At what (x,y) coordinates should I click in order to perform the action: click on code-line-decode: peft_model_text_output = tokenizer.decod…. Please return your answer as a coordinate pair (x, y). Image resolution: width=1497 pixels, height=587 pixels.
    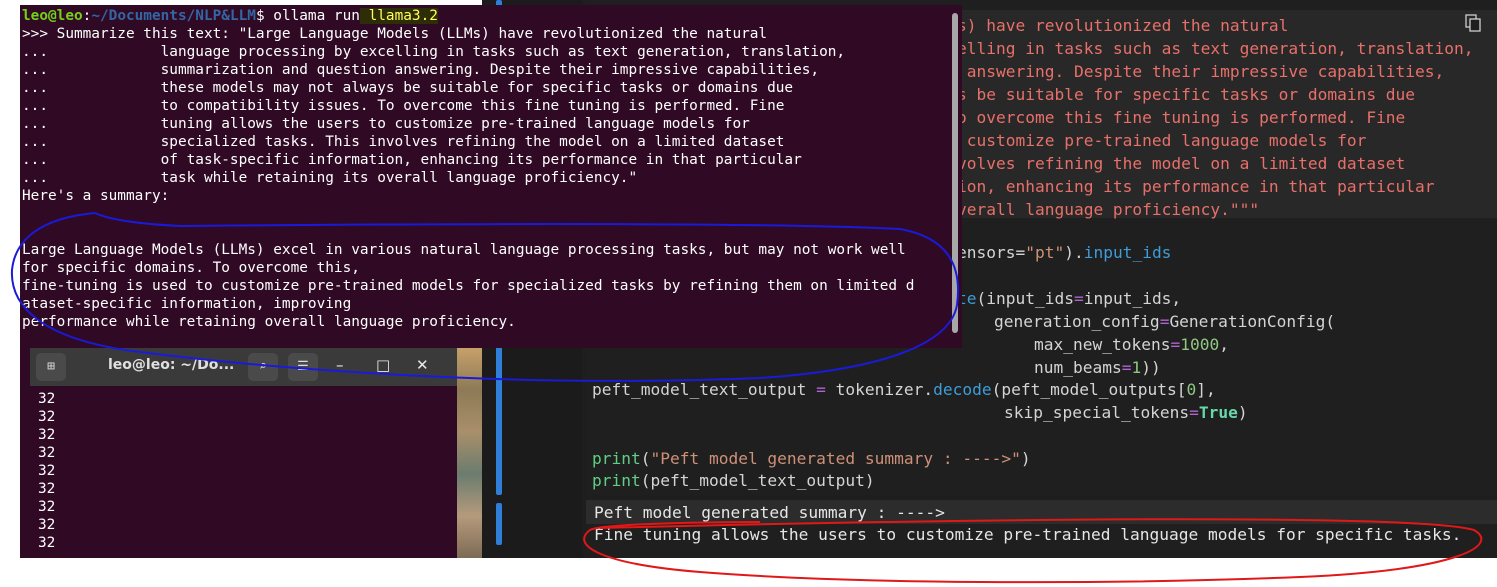
    Looking at the image, I should click on (904, 389).